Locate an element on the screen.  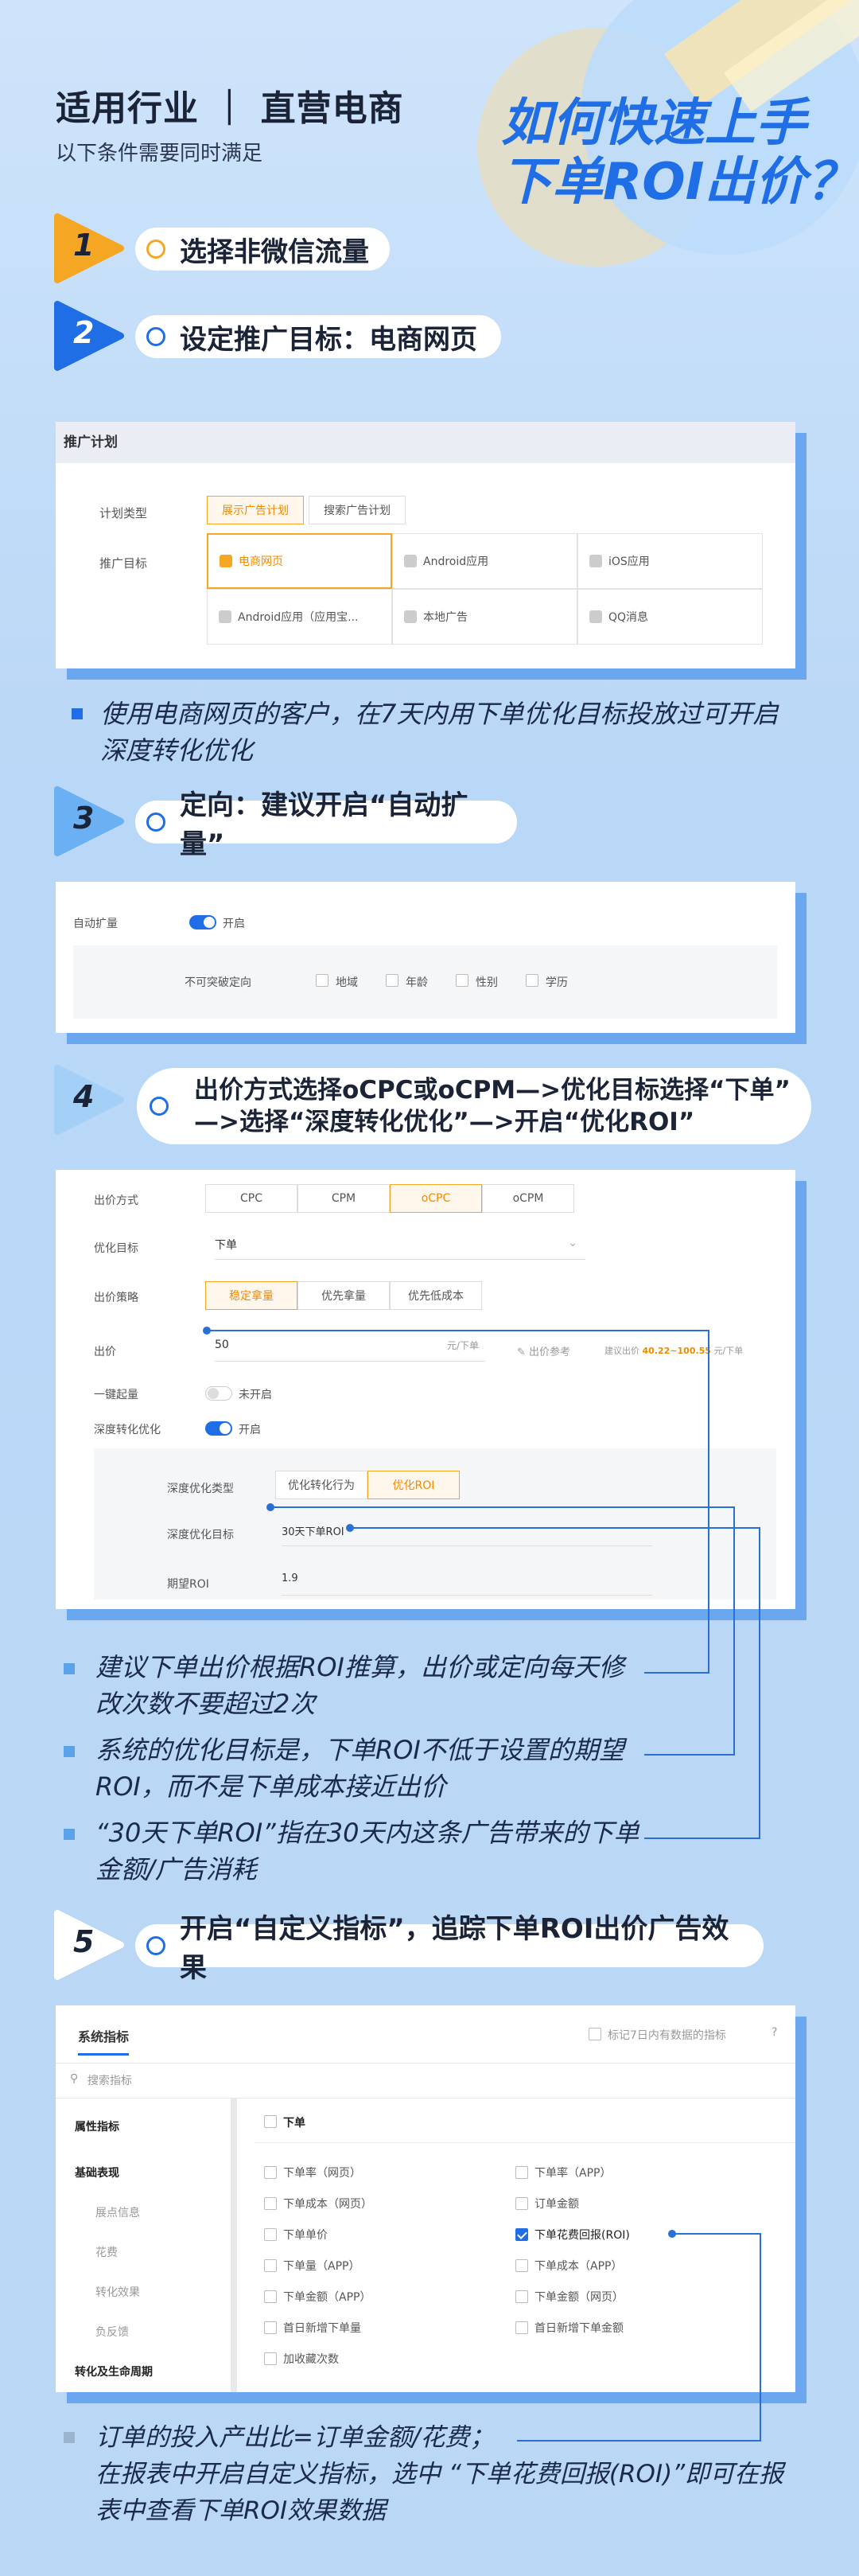
bid-method-label: 出价方式 is located at coordinates (116, 1200).